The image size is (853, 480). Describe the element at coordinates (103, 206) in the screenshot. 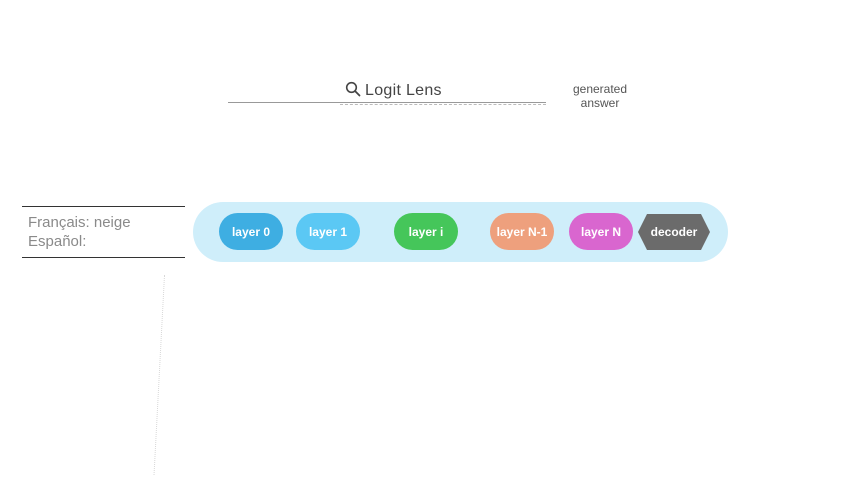

I see `prompt-top-rule` at that location.